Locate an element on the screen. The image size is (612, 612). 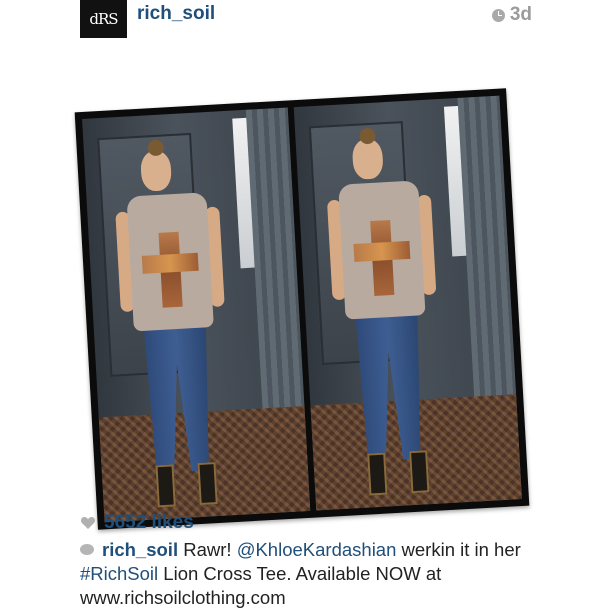
caption-text-1: Rawr! is located at coordinates (207, 549).